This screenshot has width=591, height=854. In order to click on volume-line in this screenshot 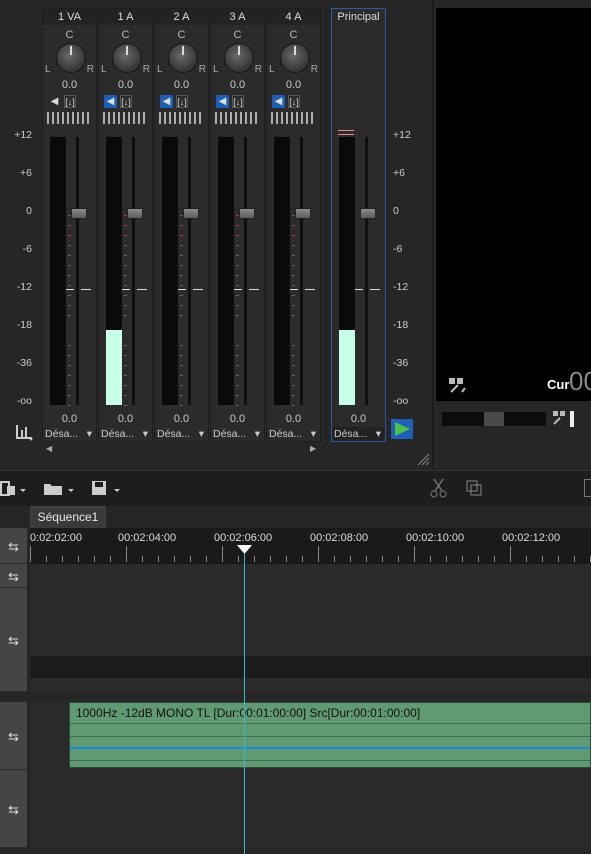, I will do `click(330, 748)`.